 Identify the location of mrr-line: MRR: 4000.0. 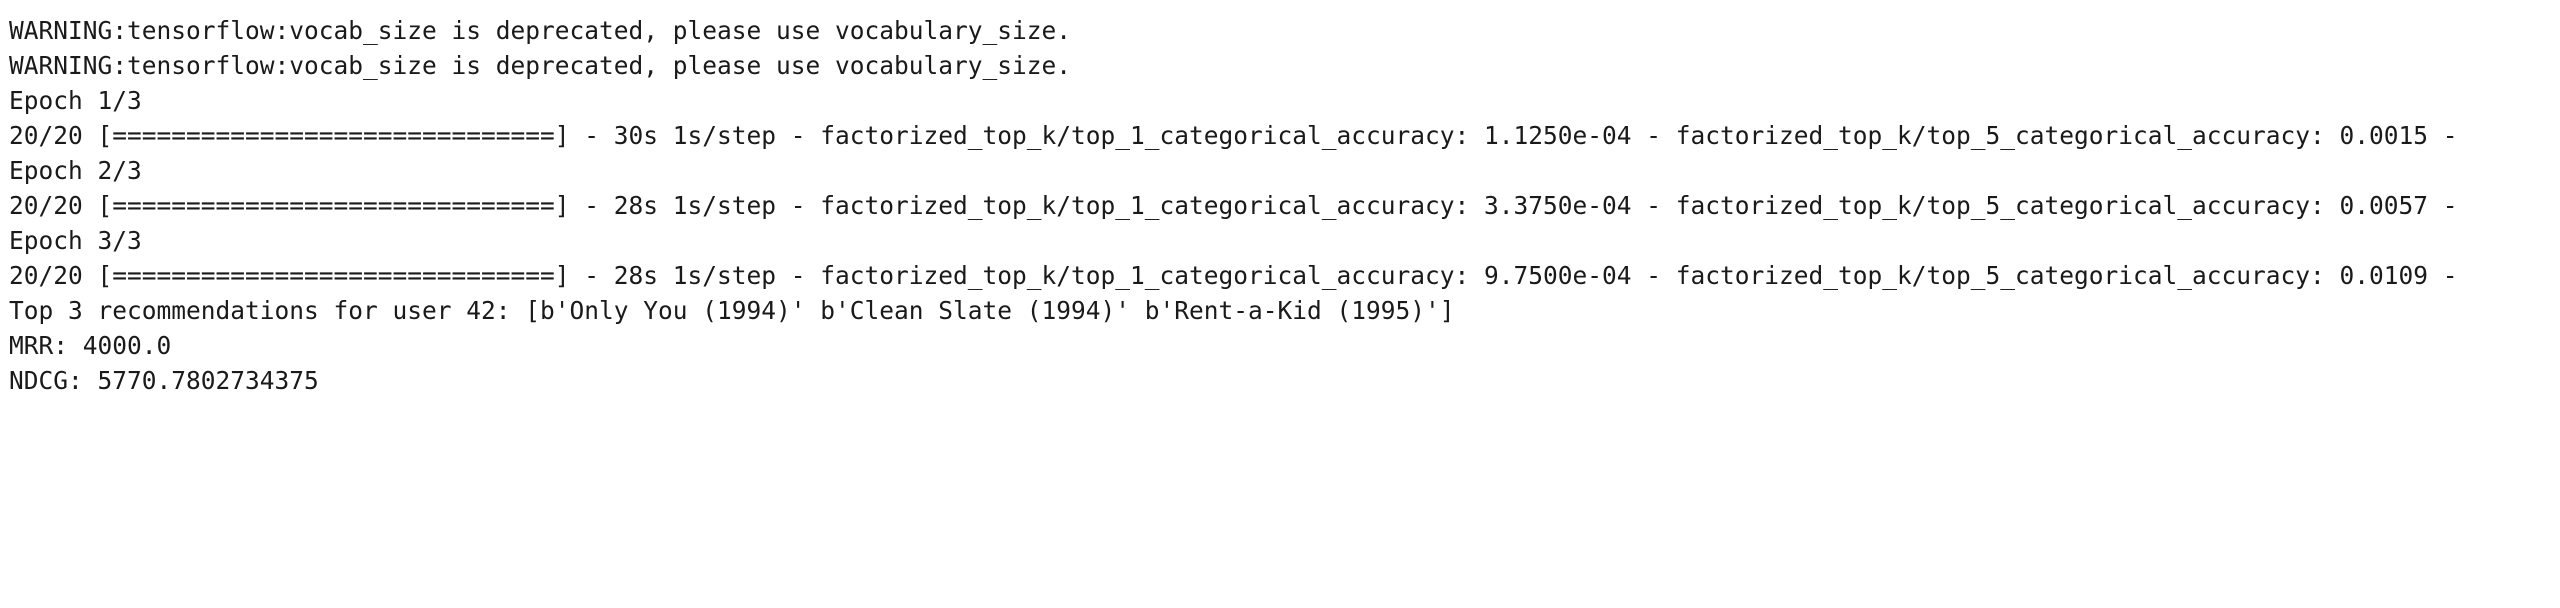
(90, 345).